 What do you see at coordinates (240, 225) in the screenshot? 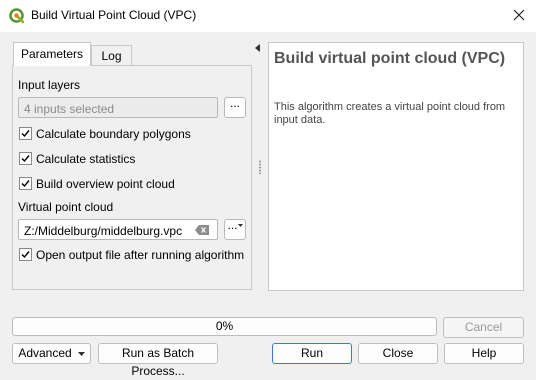
I see `dropdown-arrow-icon` at bounding box center [240, 225].